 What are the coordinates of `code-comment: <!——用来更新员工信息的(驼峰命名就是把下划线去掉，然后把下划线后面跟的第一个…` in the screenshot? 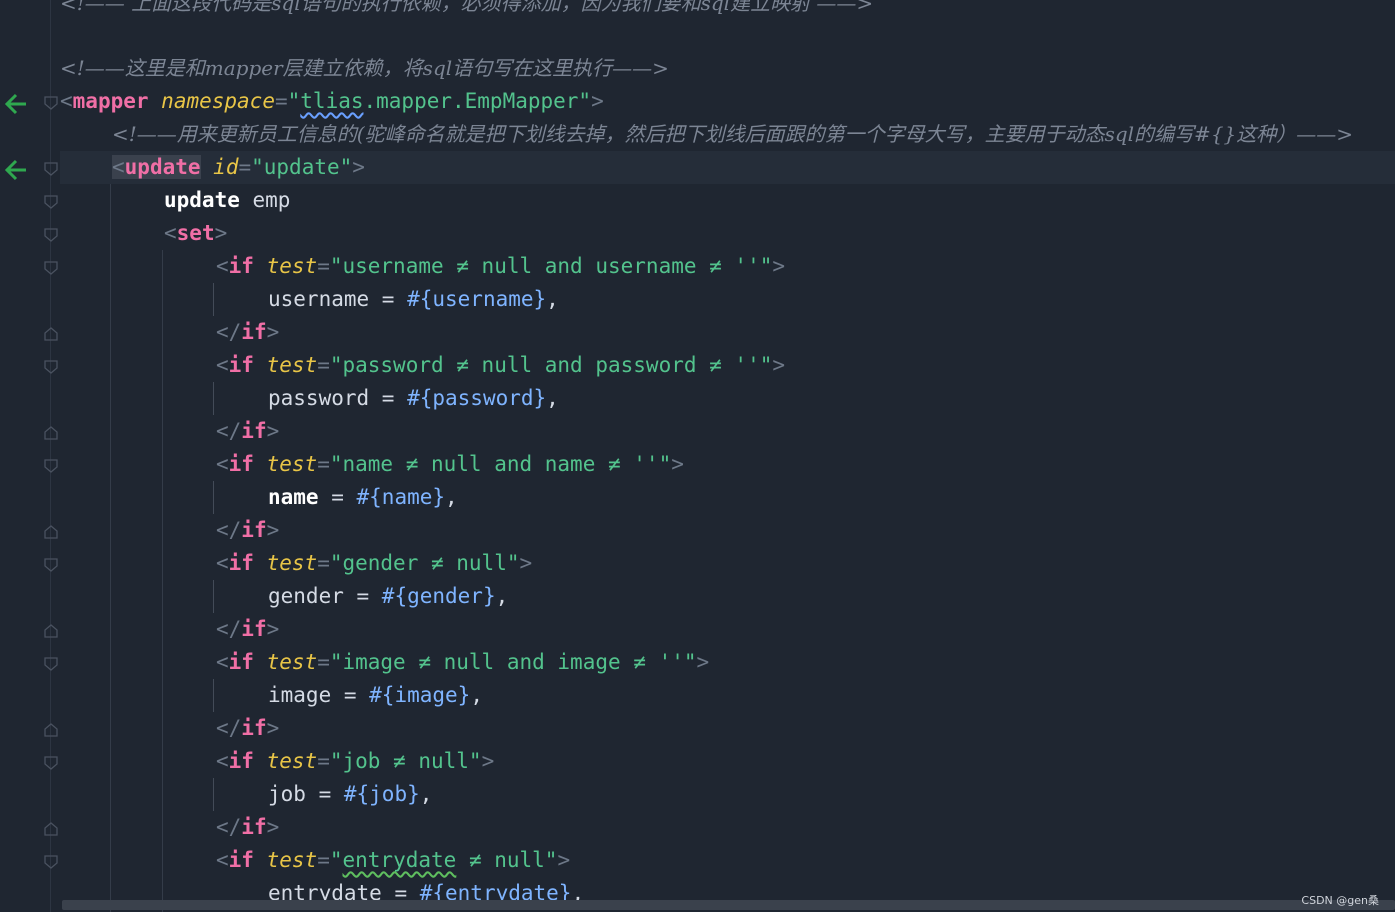 It's located at (733, 134).